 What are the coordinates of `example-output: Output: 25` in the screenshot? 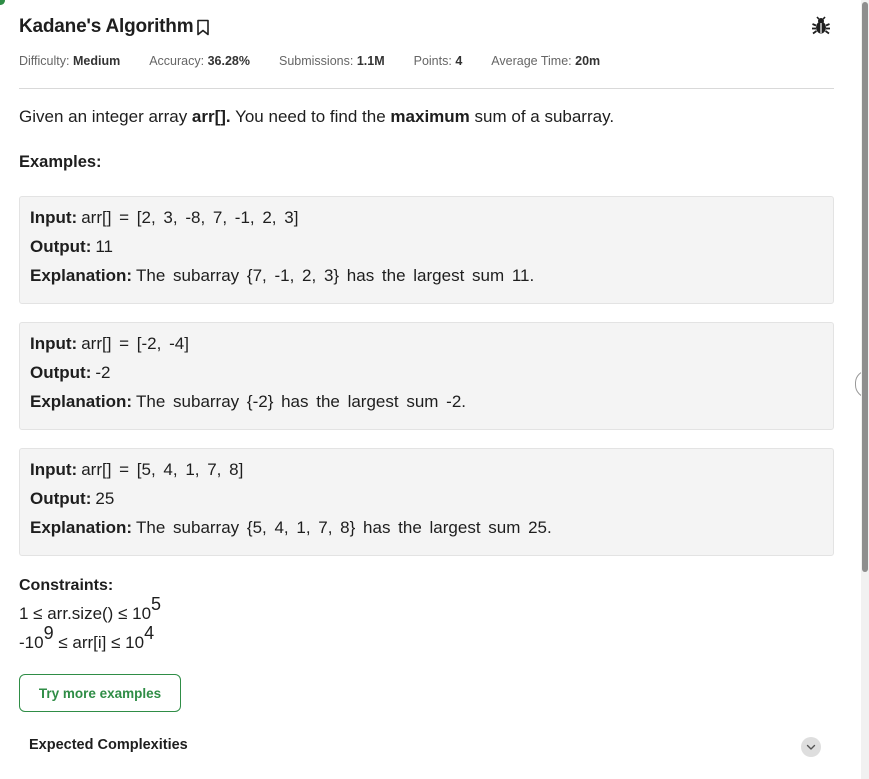 It's located at (72, 498).